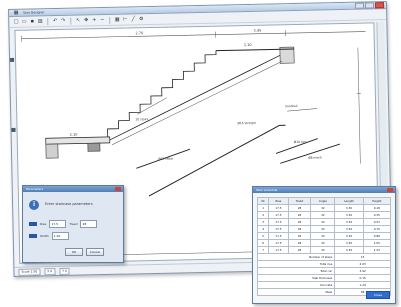 This screenshot has height=307, width=401. Describe the element at coordinates (263, 201) in the screenshot. I see `column-header: Nr` at that location.